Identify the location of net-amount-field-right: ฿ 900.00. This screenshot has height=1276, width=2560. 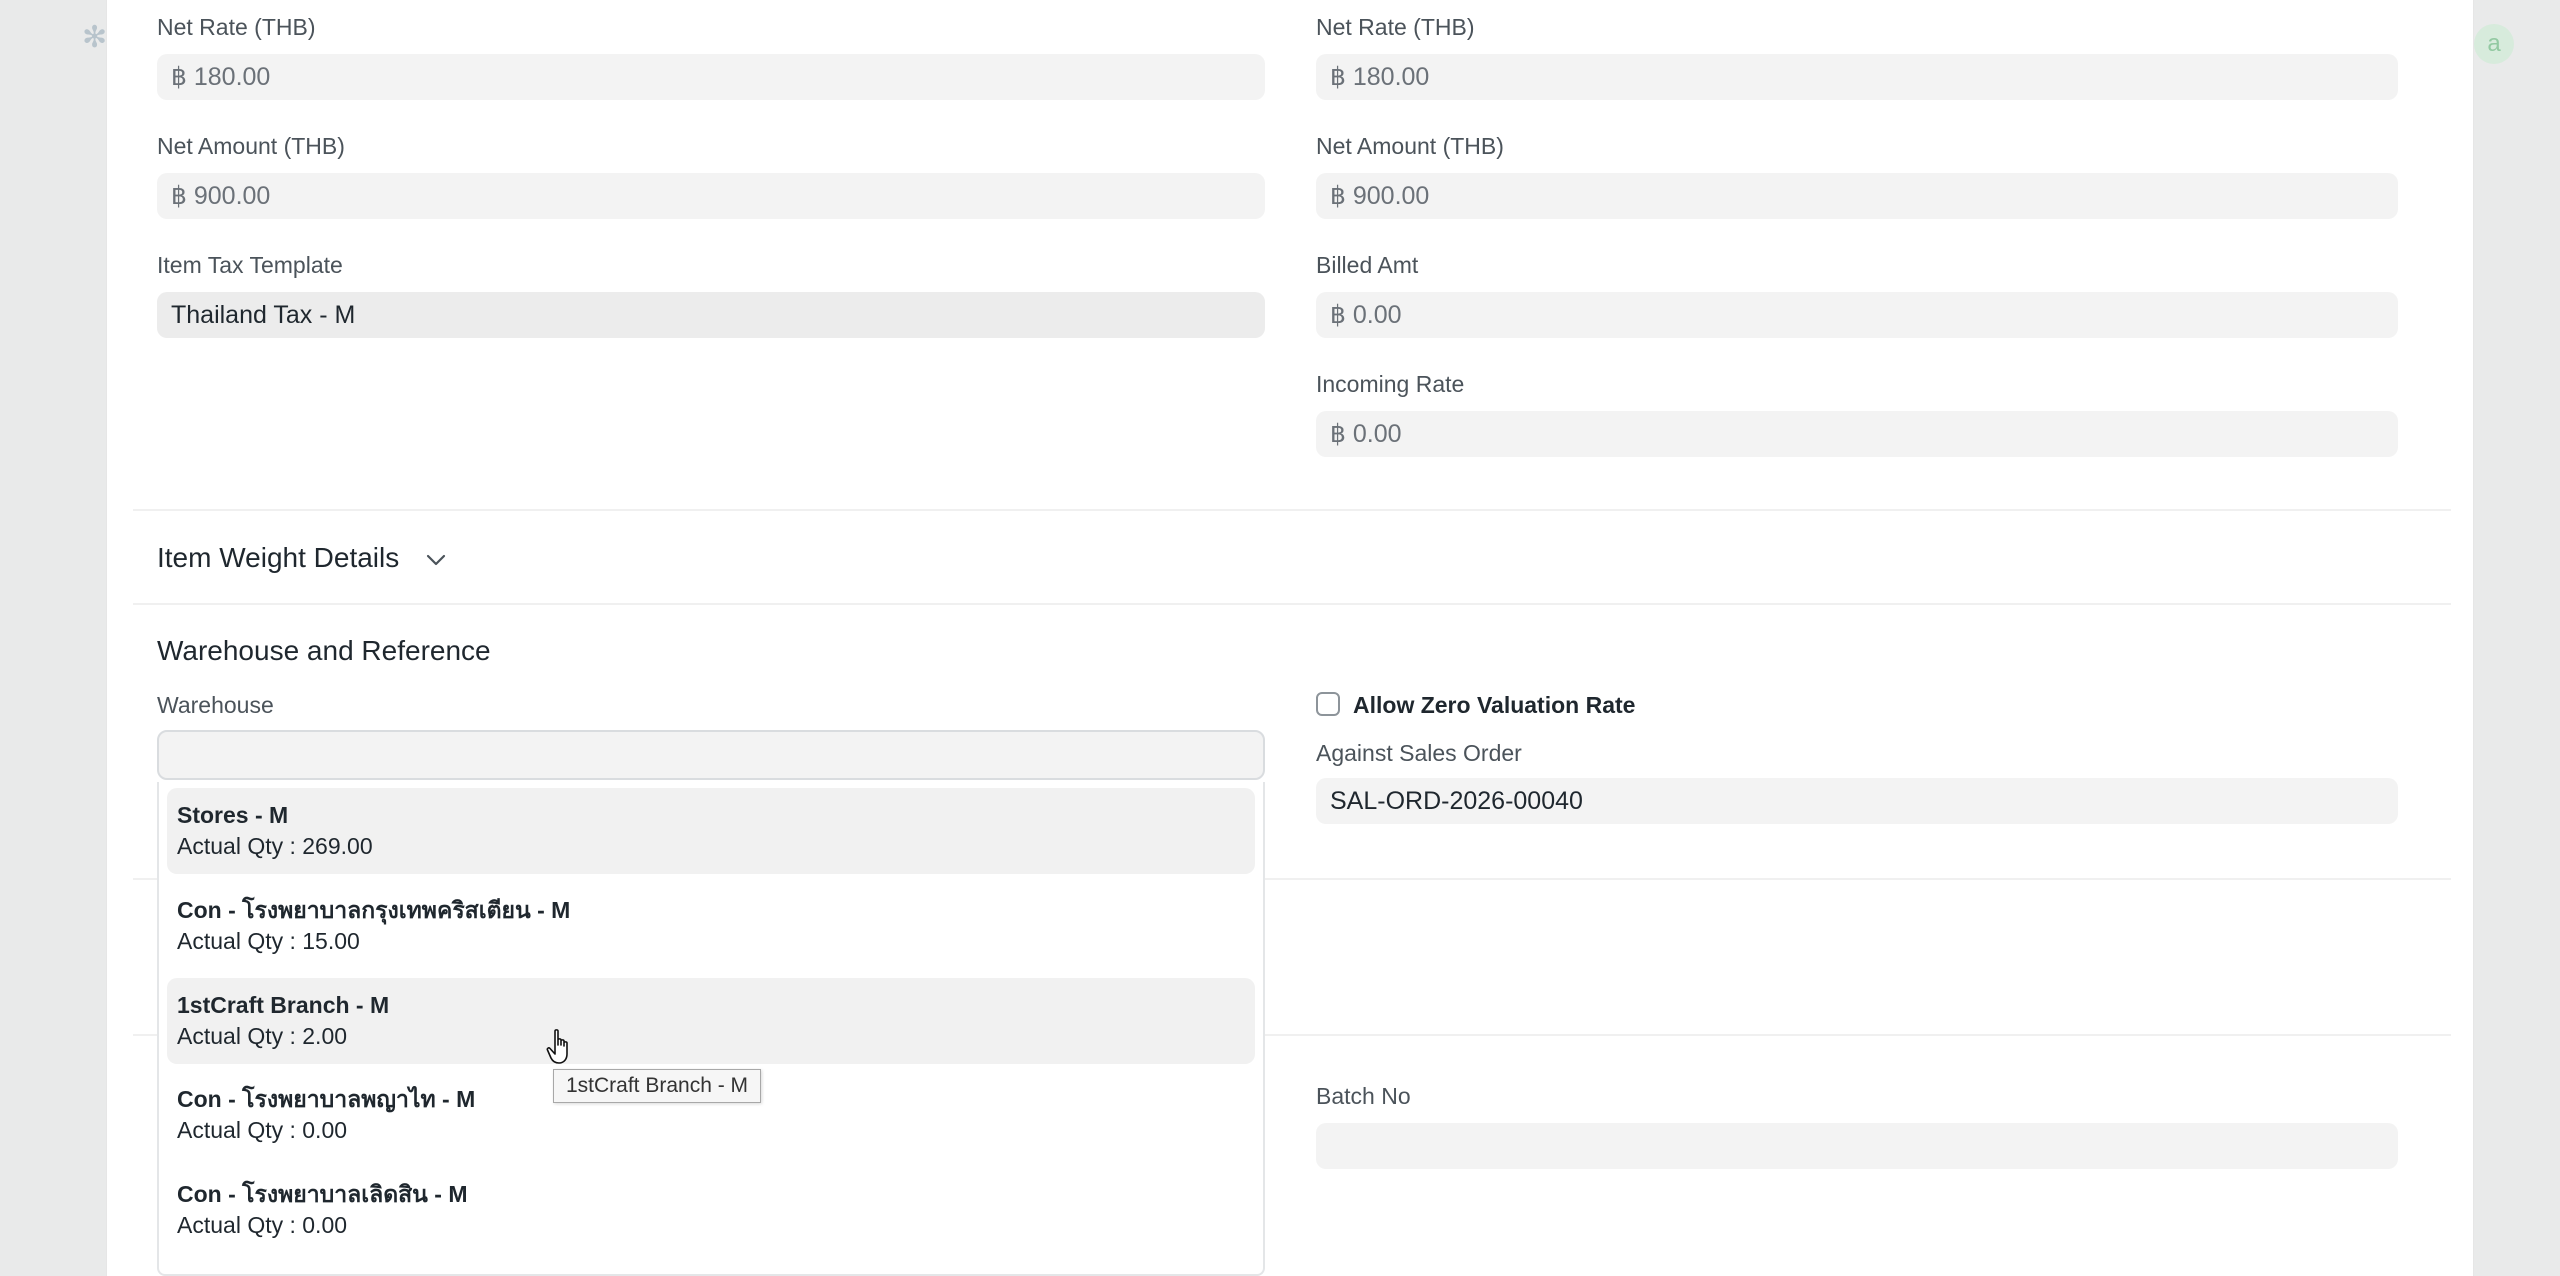
(1857, 196).